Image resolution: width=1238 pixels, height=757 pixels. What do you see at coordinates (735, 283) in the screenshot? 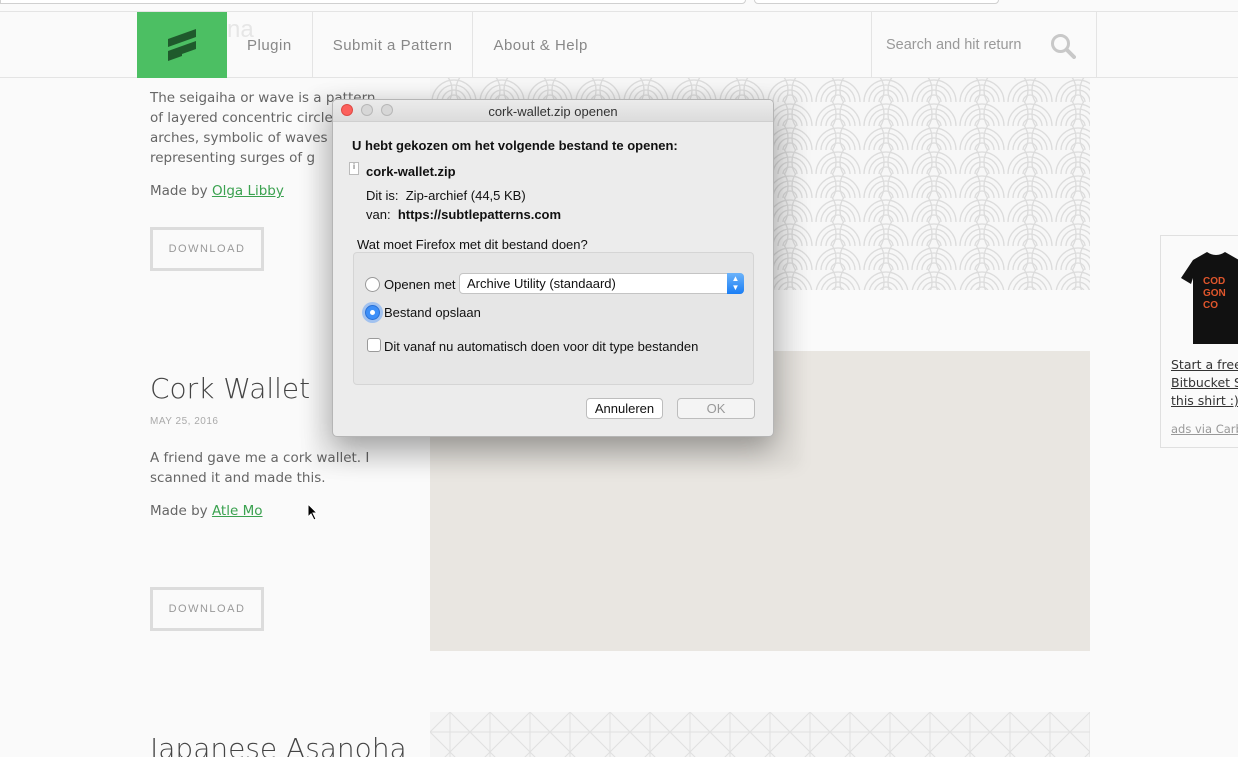
I see `chevron-updown-icon: ▲ ▼` at bounding box center [735, 283].